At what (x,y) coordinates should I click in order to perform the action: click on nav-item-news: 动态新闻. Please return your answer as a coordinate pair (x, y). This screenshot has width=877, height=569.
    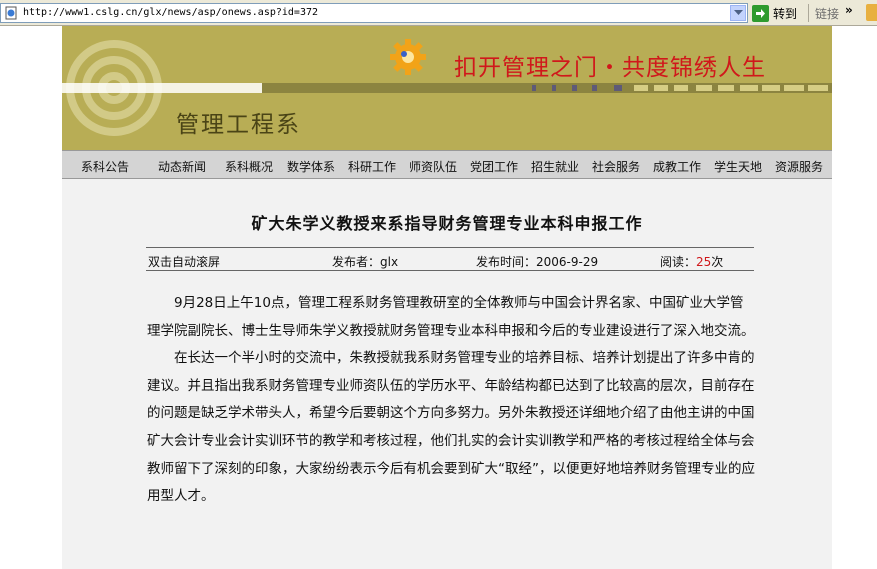
    Looking at the image, I should click on (182, 166).